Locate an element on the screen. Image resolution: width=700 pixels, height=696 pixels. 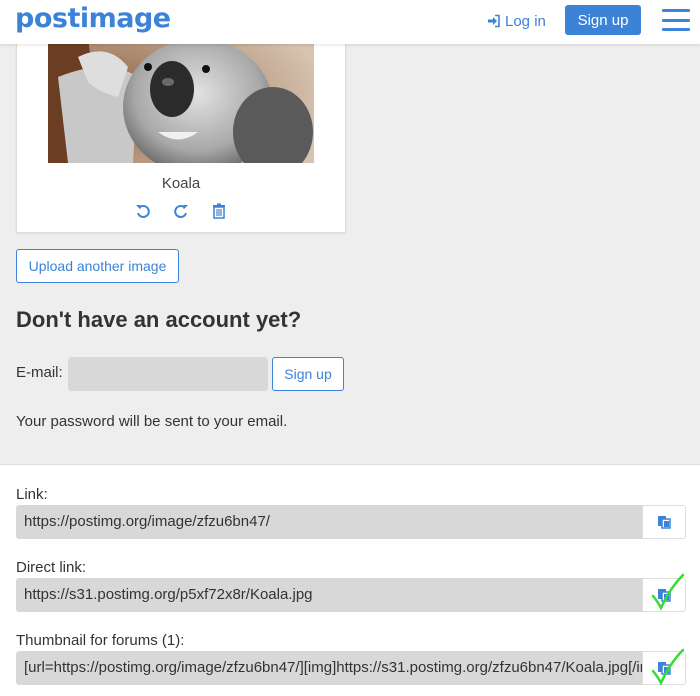
copy-direct-link-button is located at coordinates (664, 595).